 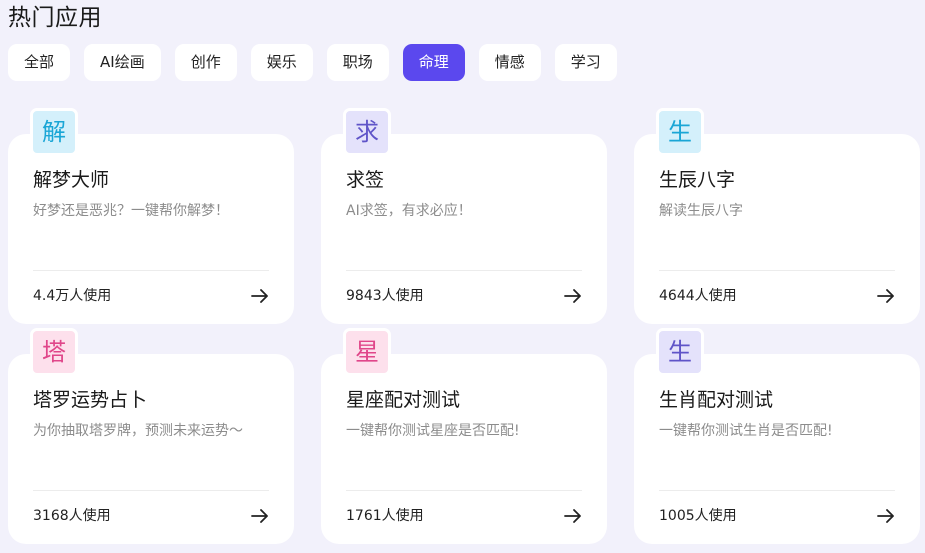 What do you see at coordinates (54, 132) in the screenshot?
I see `app-badge: 解` at bounding box center [54, 132].